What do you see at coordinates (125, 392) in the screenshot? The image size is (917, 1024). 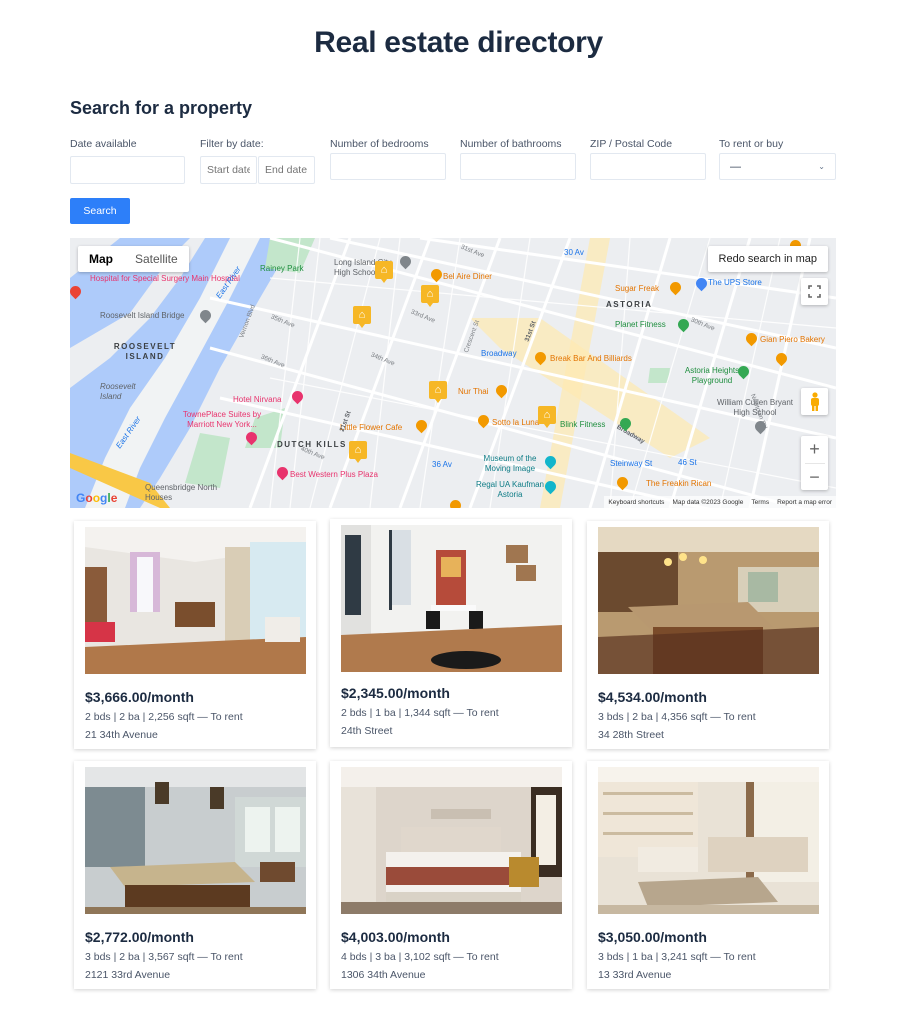 I see `map-label-roosevelt-island-station: Roosevelt Island` at bounding box center [125, 392].